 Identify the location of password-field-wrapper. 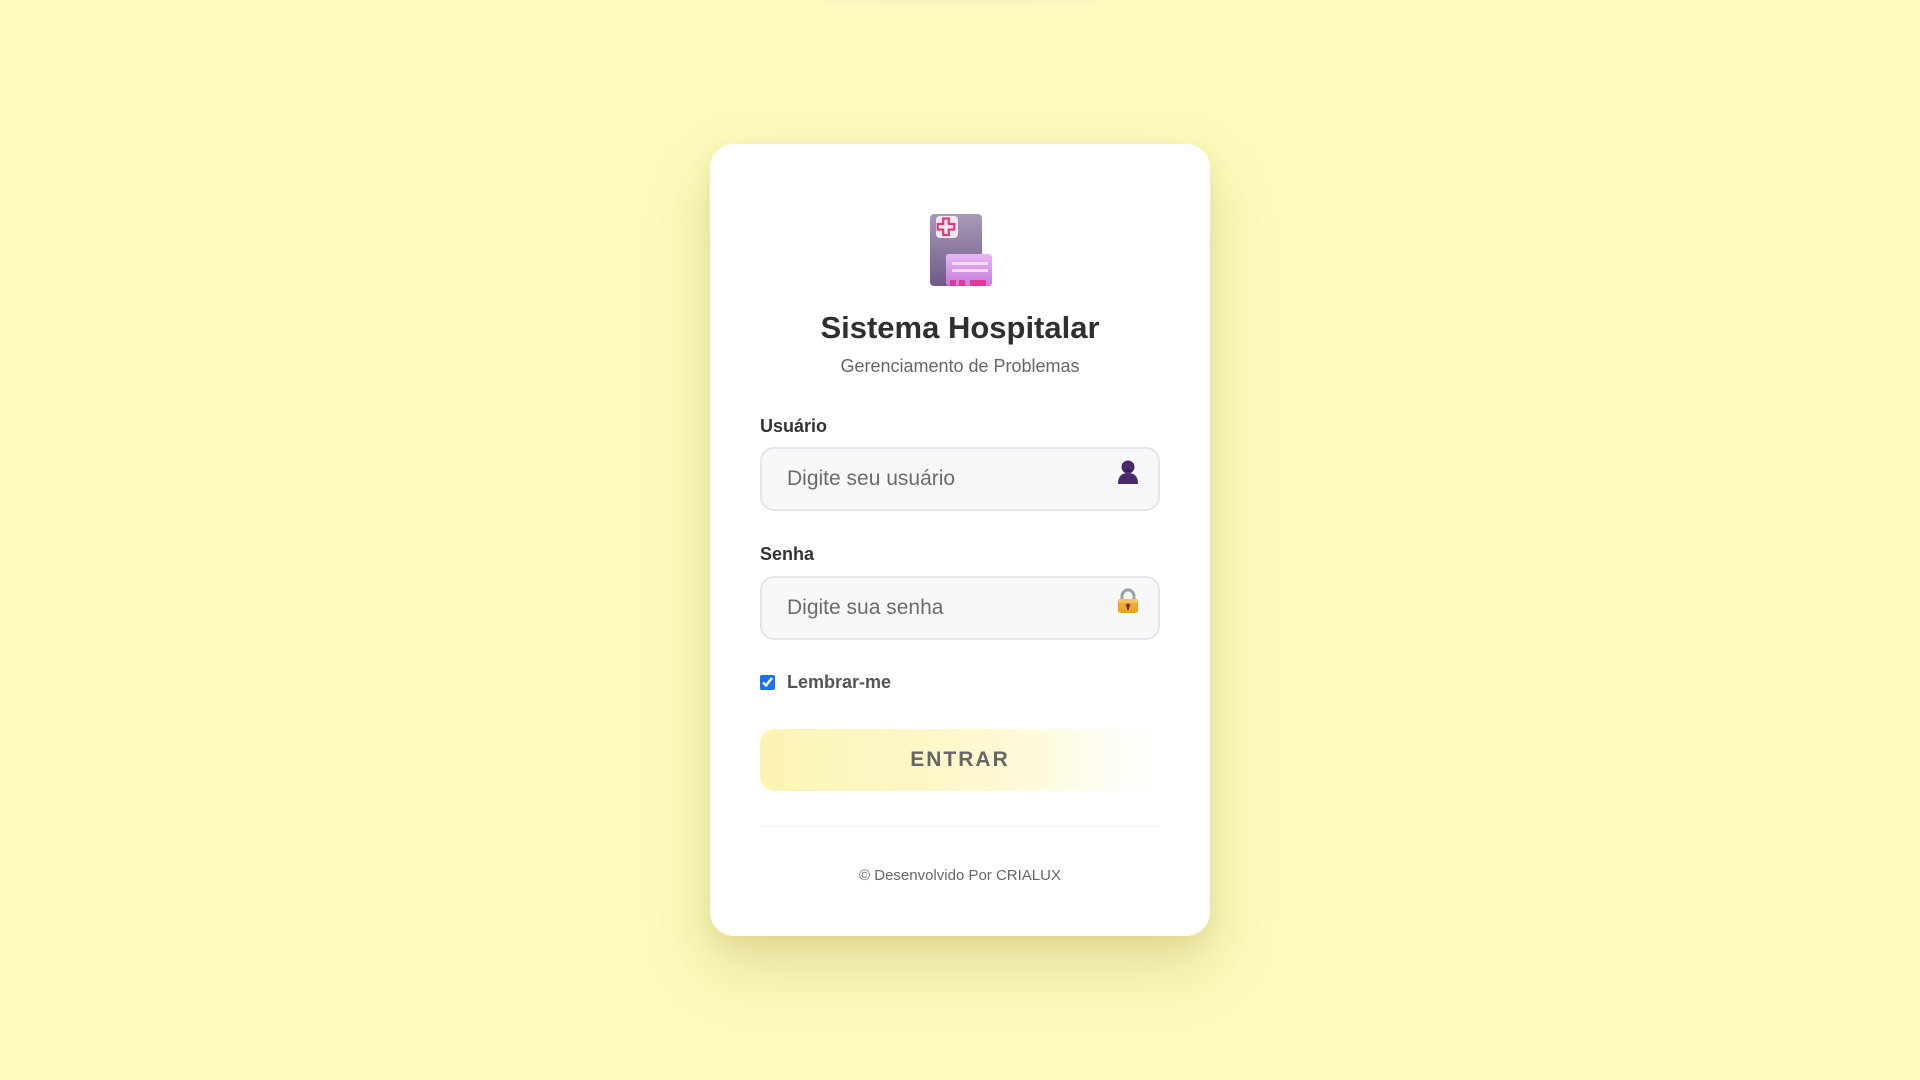
(960, 608).